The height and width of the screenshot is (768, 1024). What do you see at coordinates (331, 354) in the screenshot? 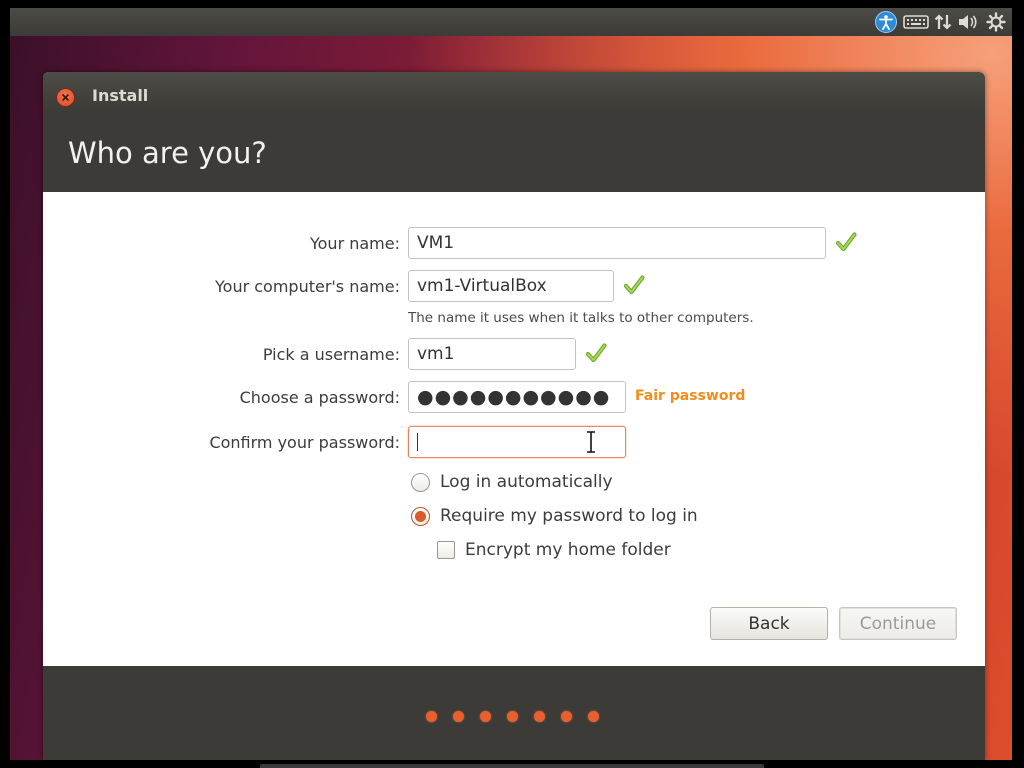
I see `username-label: Pick a username:` at bounding box center [331, 354].